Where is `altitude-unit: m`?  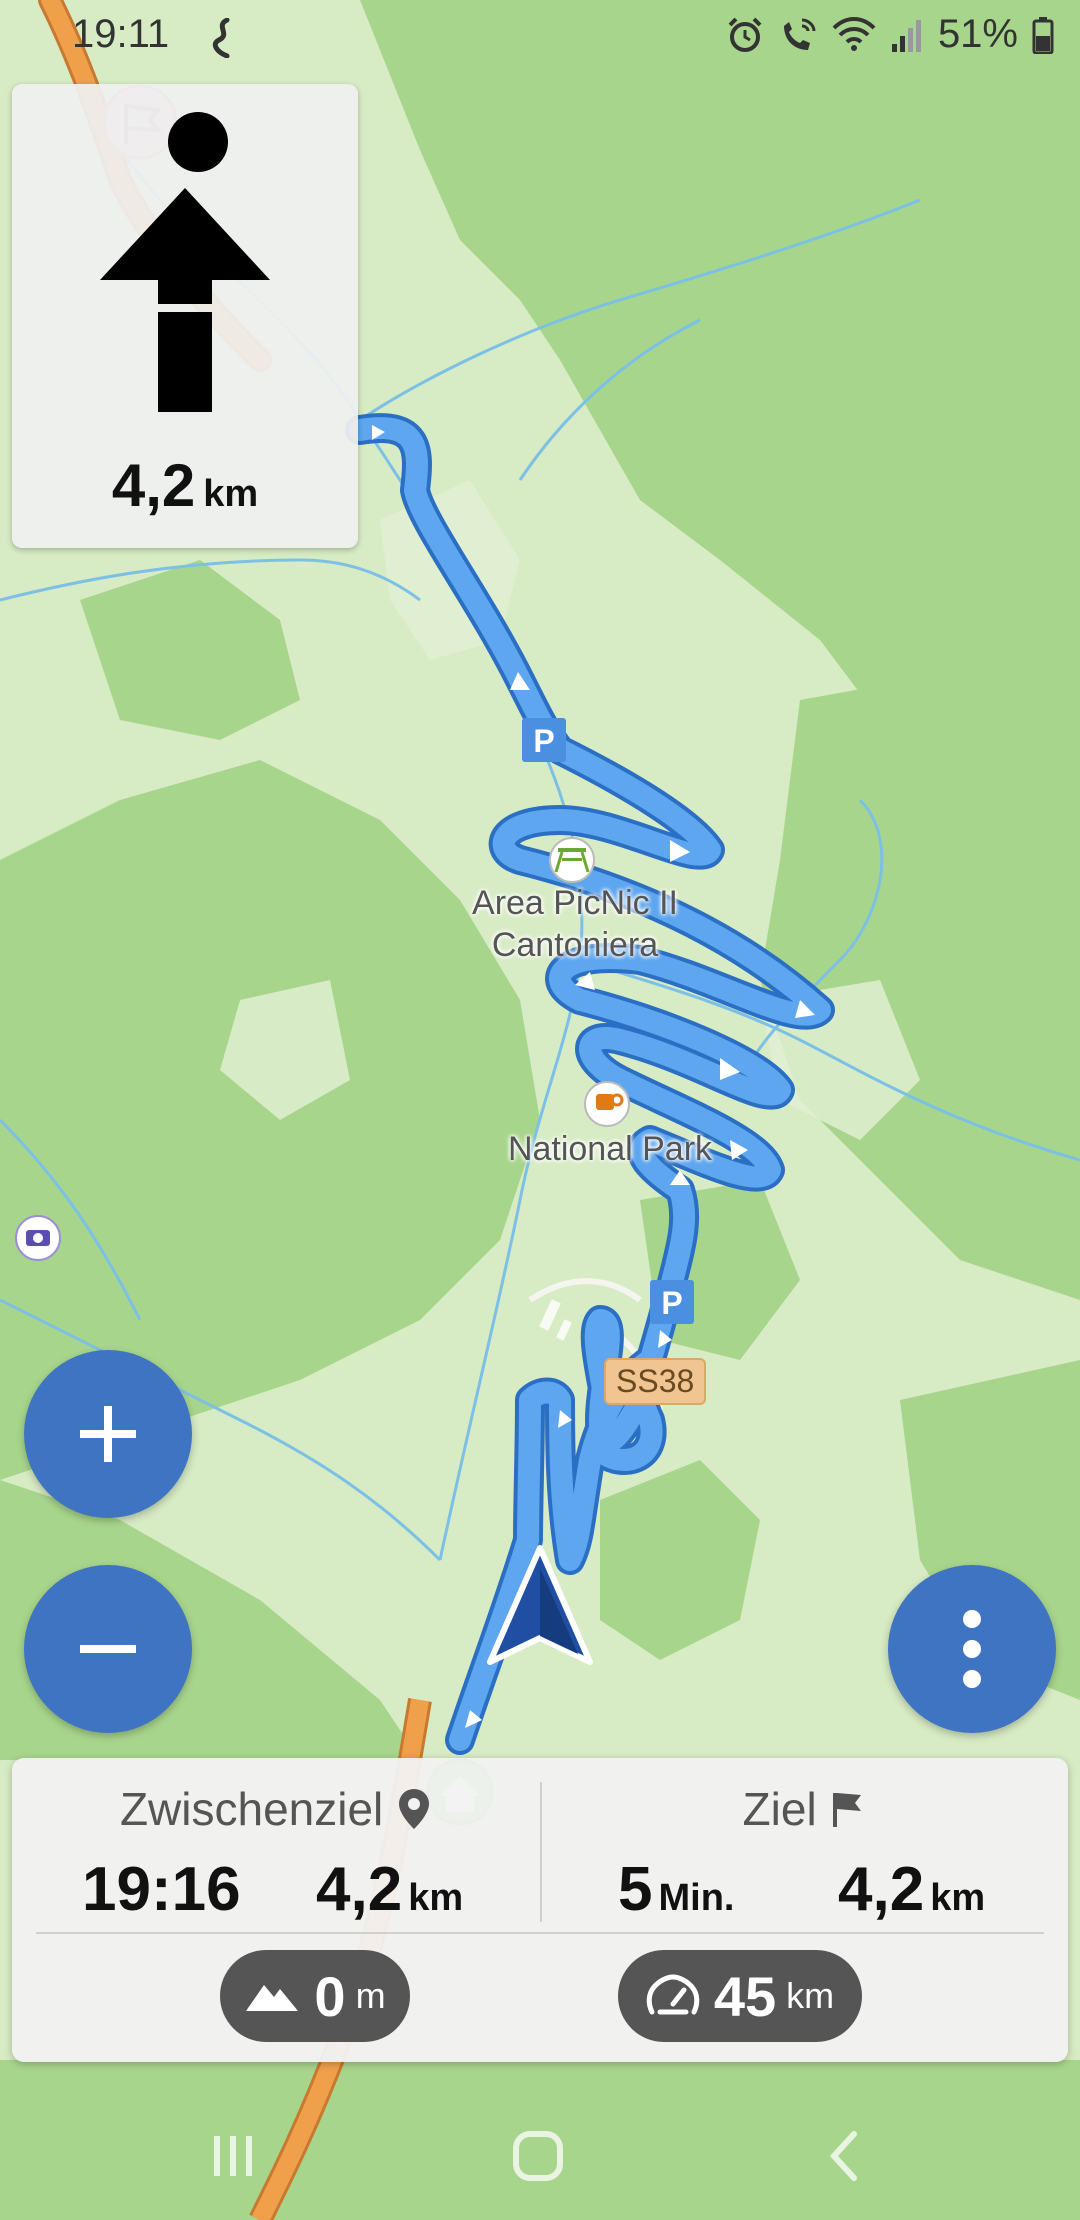
altitude-unit: m is located at coordinates (370, 1995).